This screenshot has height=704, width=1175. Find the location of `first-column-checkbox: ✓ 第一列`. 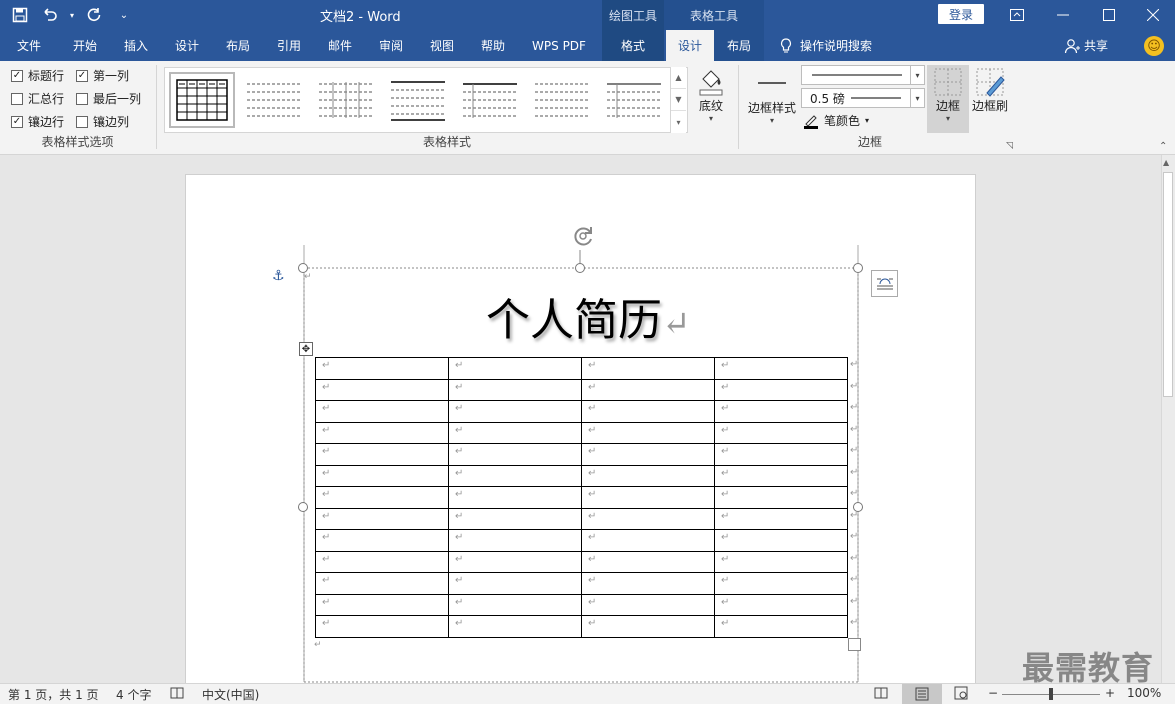

first-column-checkbox: ✓ 第一列 is located at coordinates (102, 75).